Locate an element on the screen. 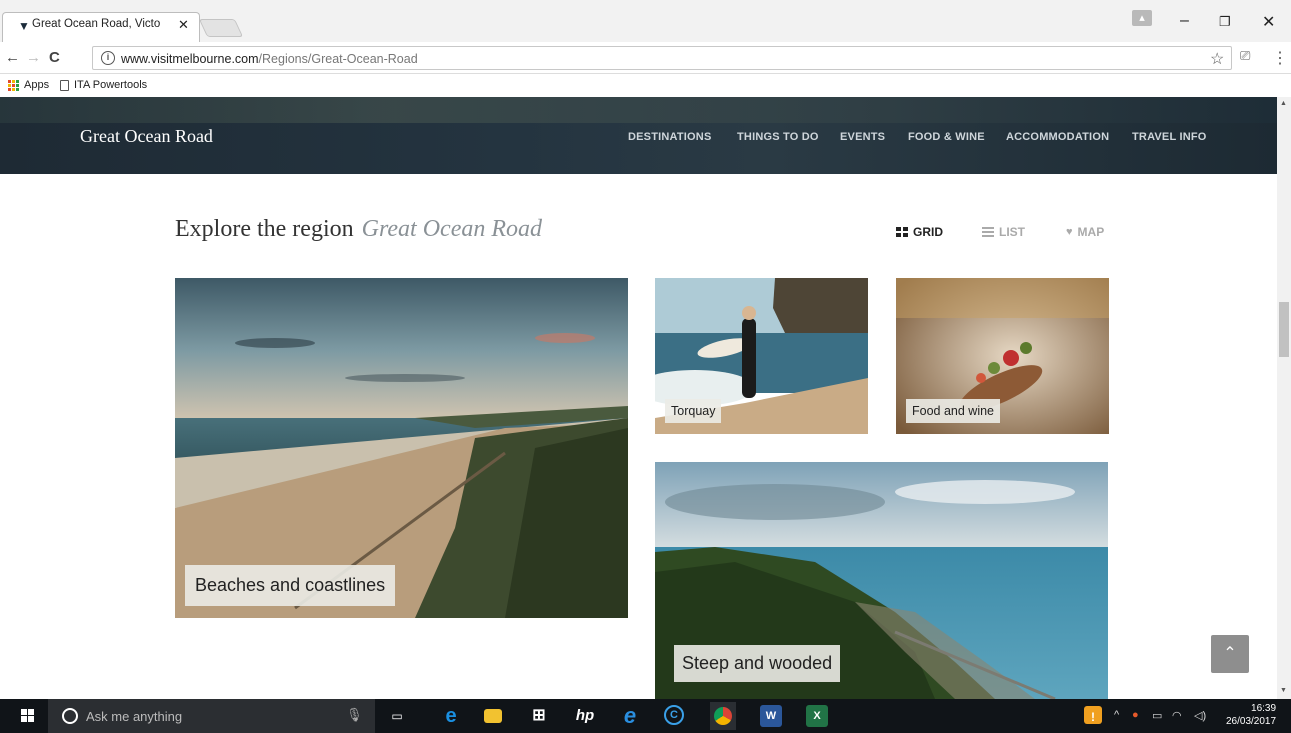  cortana-search-box: Ask me anything 🎙 is located at coordinates (211, 716).